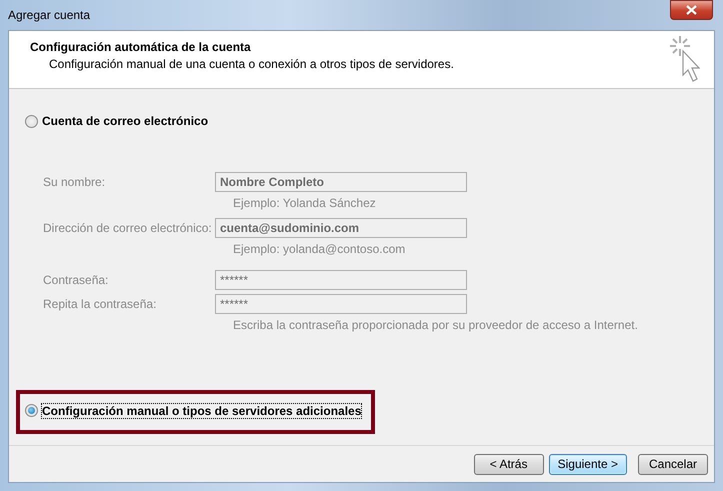  I want to click on hint-text: Ejemplo: yolanda@contoso.com, so click(319, 249).